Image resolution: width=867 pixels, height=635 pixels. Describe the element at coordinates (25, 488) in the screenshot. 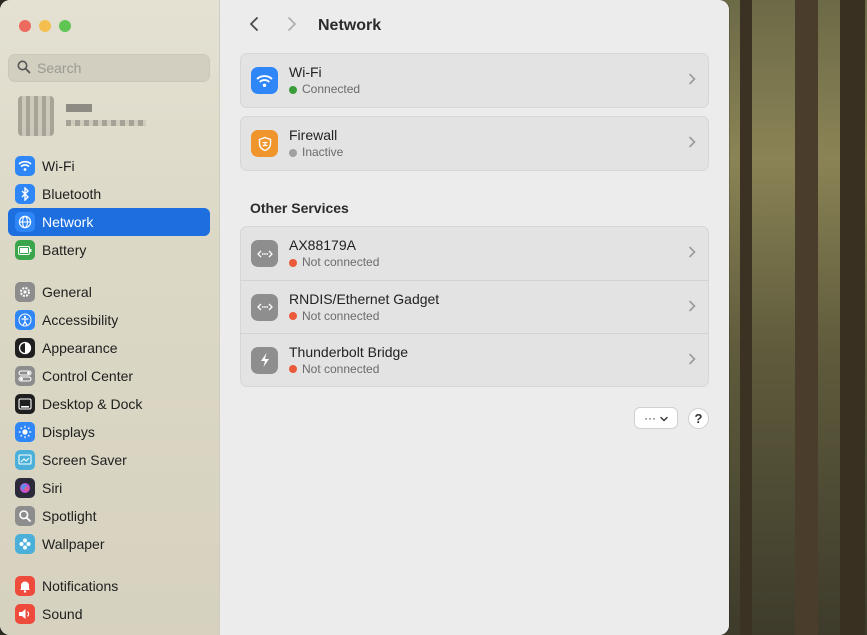

I see `siri-icon` at that location.